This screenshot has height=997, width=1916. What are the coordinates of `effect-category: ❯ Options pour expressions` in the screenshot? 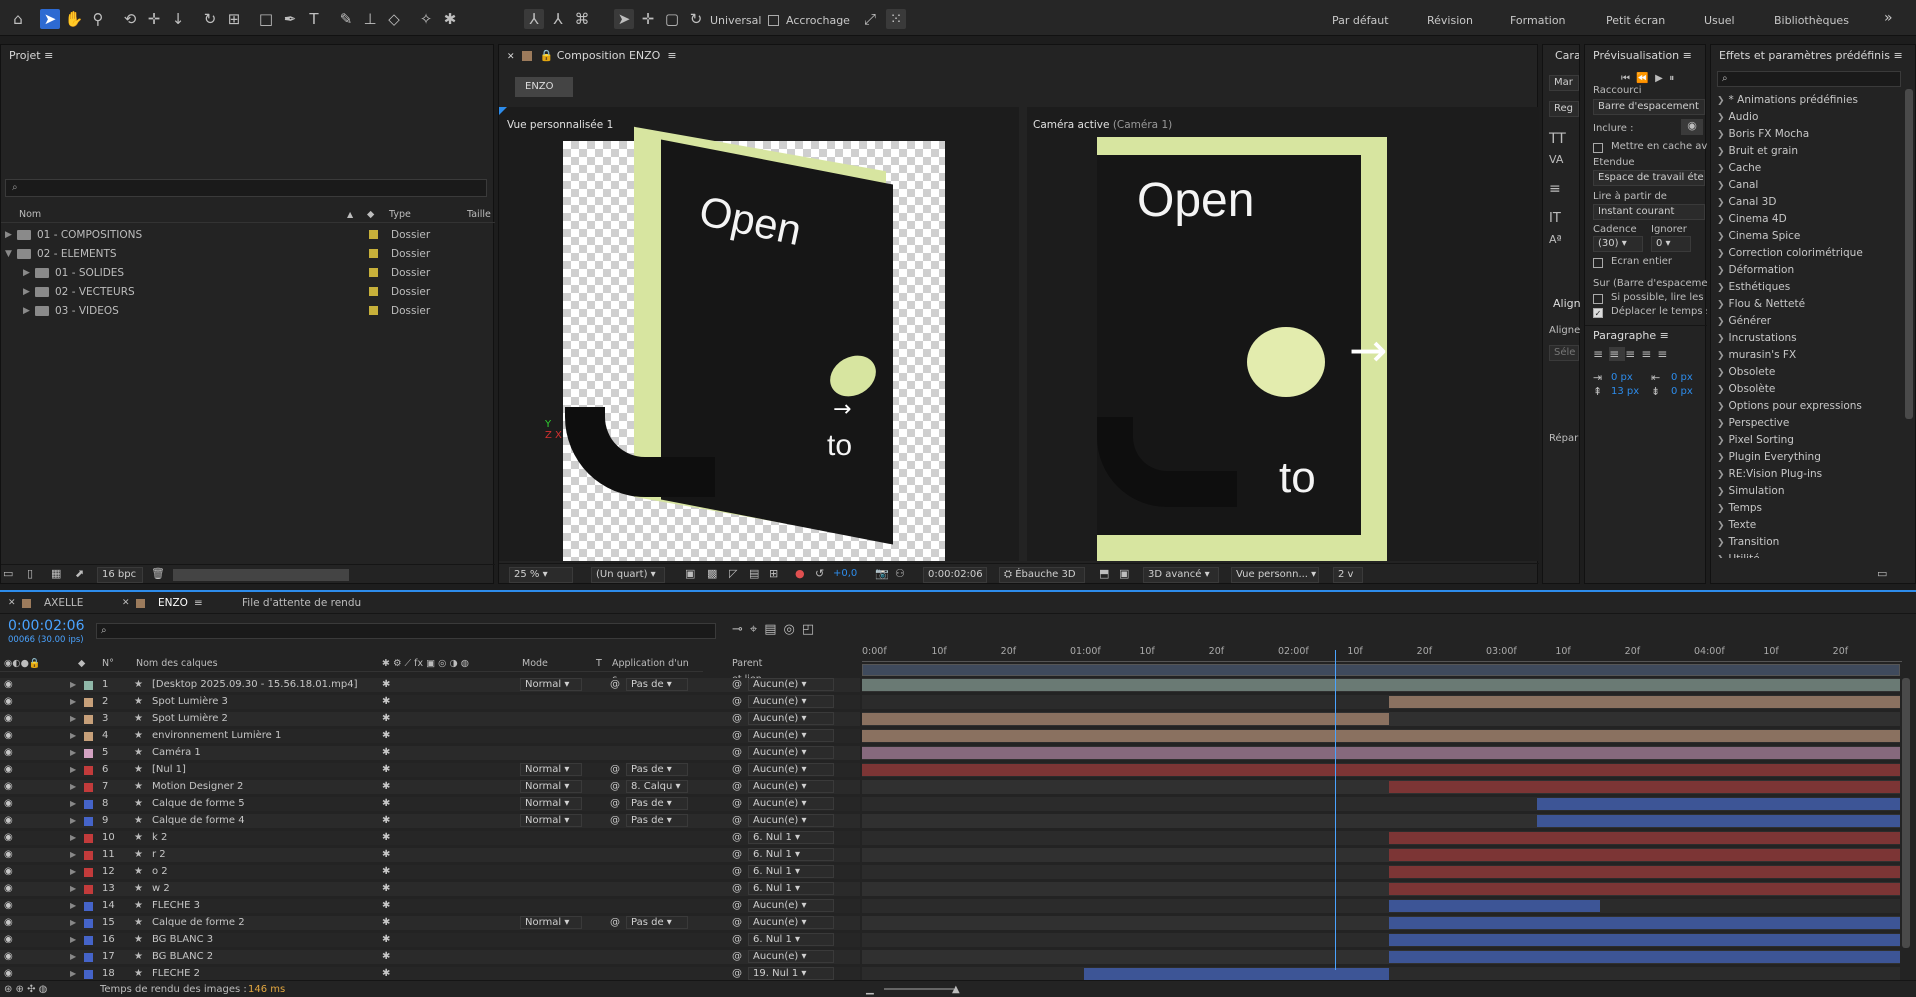 It's located at (1807, 406).